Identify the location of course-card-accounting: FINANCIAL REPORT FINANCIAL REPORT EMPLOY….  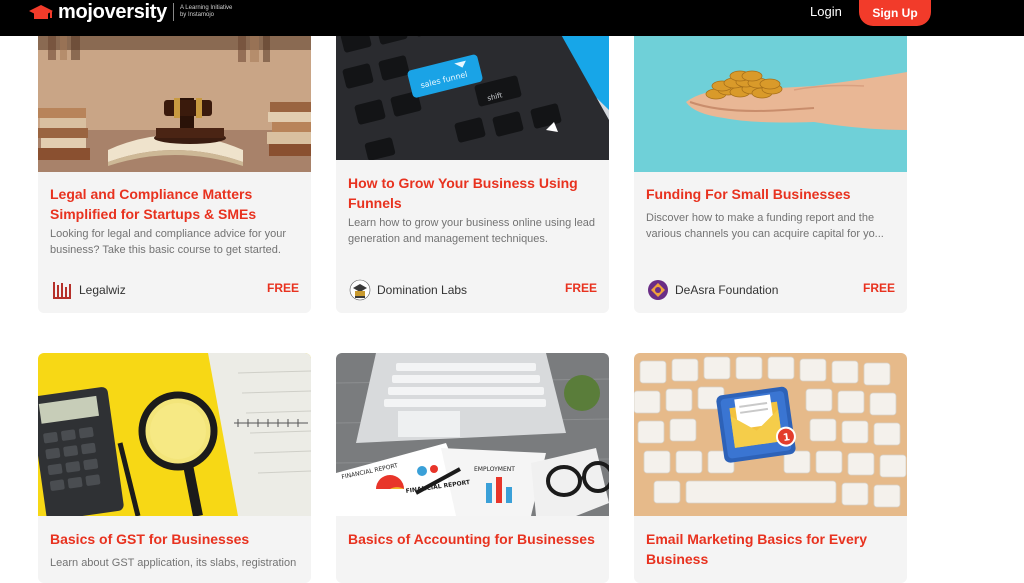
(472, 468).